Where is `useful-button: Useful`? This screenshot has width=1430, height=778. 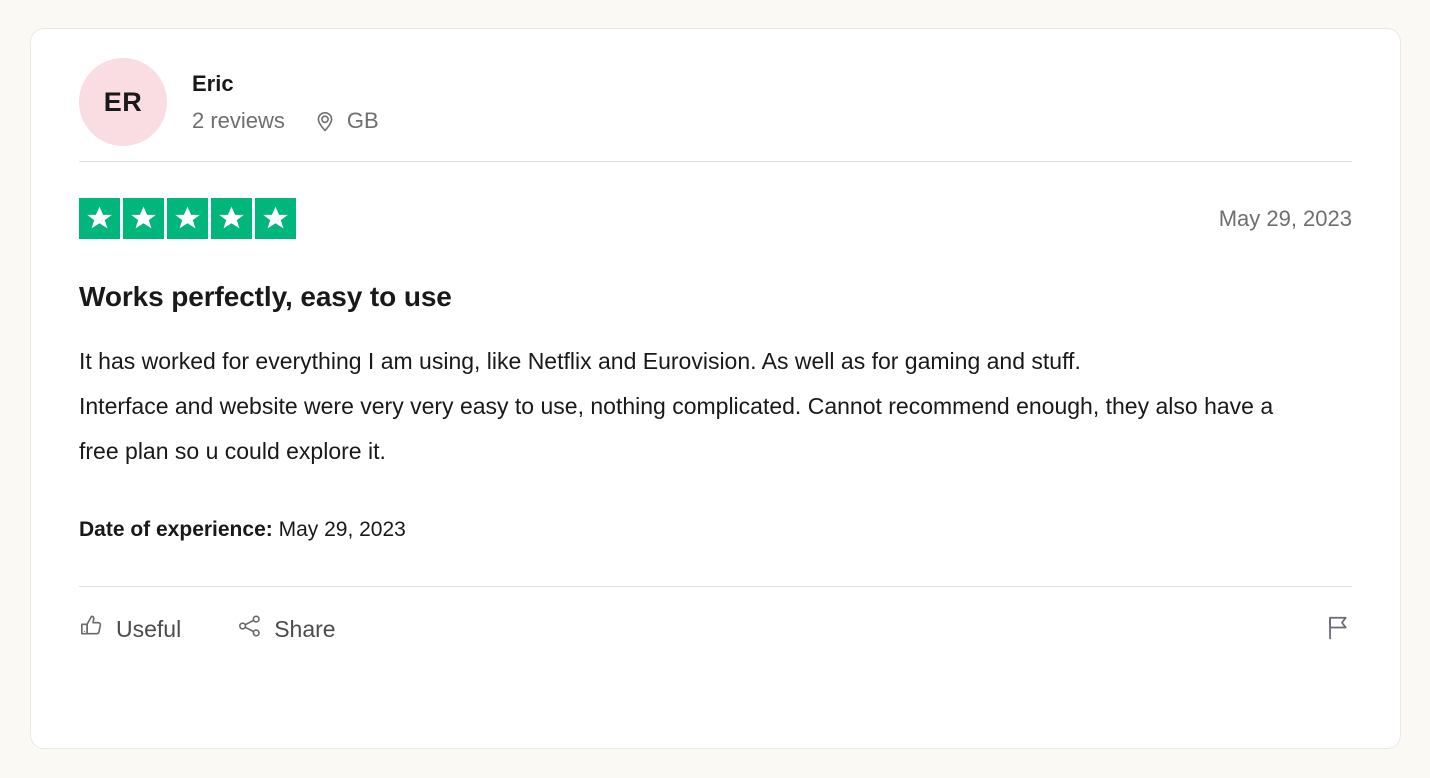 useful-button: Useful is located at coordinates (130, 629).